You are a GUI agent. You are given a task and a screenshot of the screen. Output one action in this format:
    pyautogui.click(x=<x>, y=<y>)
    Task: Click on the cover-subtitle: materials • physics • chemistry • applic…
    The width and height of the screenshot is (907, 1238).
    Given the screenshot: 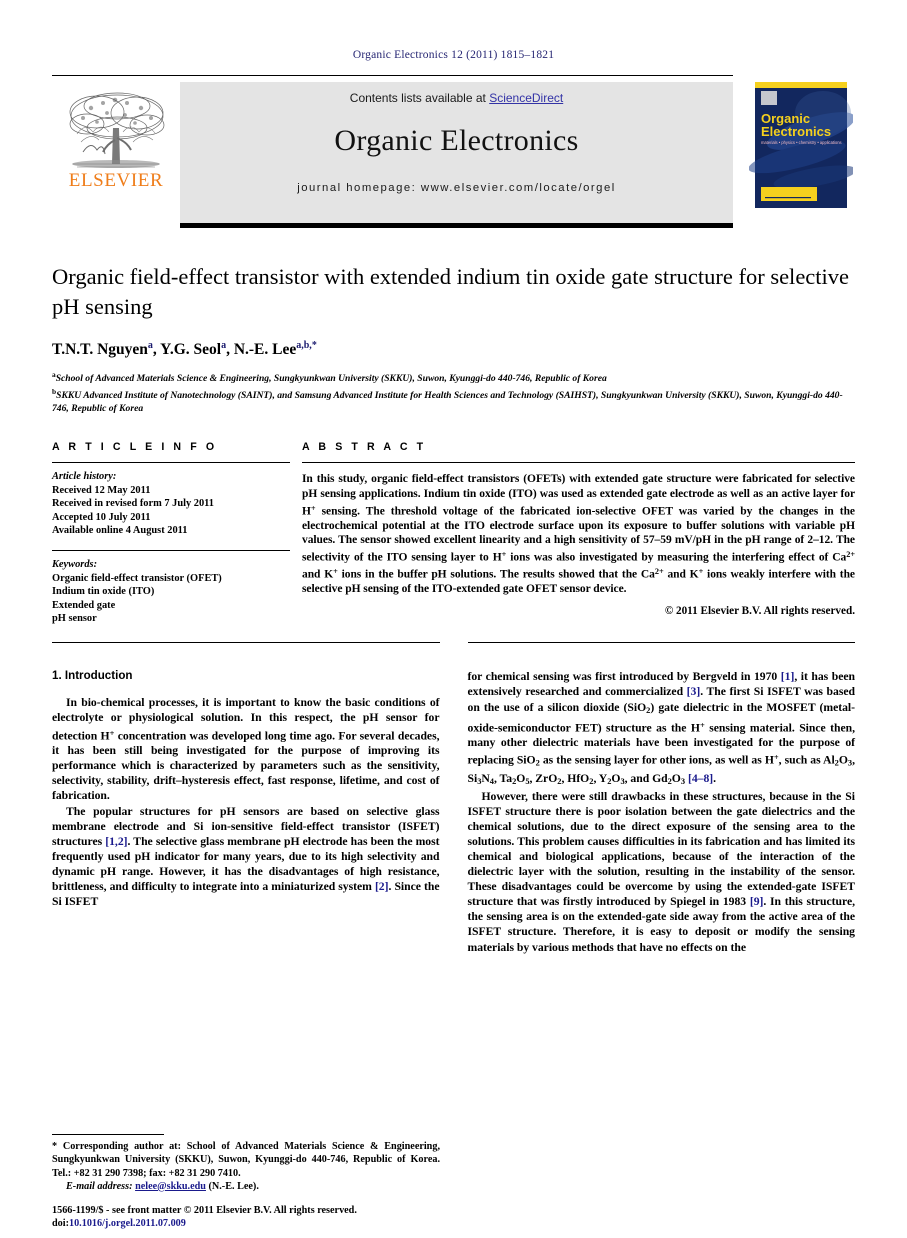 What is the action you would take?
    pyautogui.click(x=801, y=142)
    